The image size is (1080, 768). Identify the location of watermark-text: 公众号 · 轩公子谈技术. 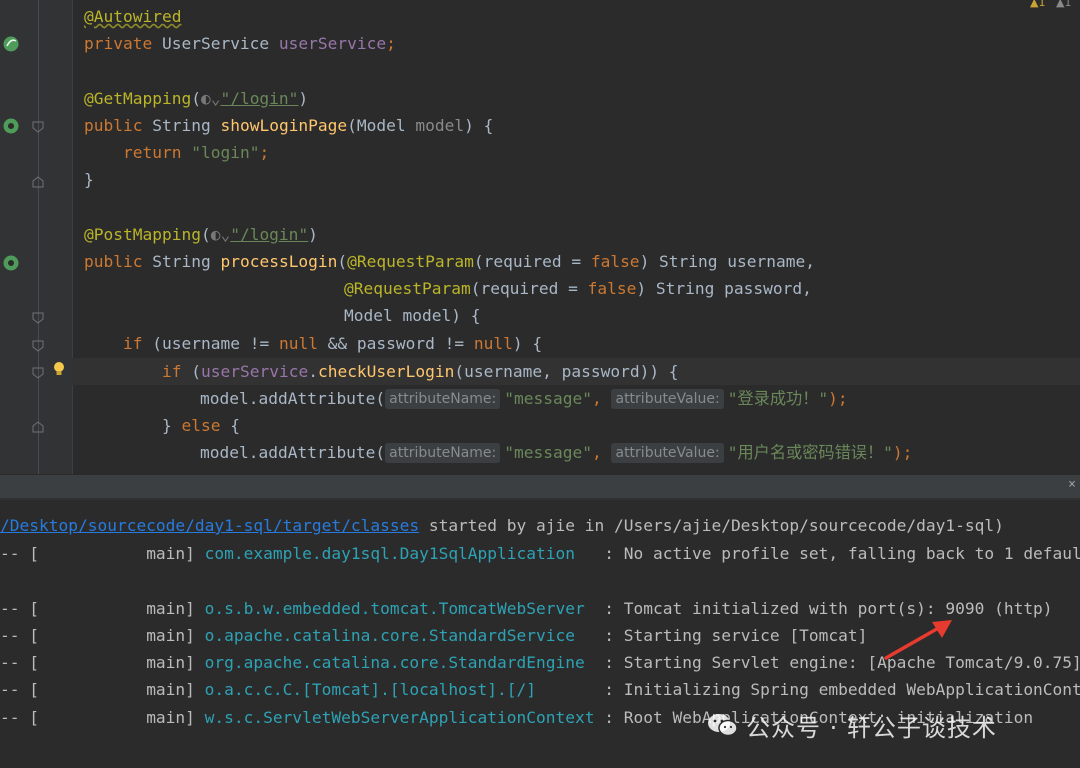
(871, 727).